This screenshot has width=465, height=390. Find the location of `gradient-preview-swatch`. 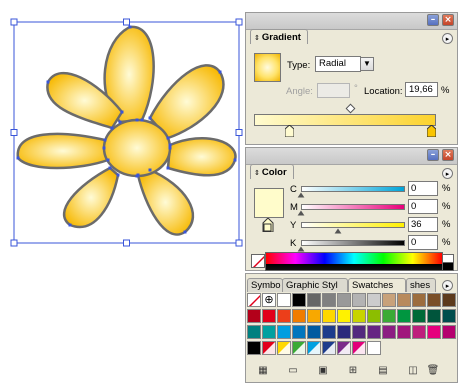

gradient-preview-swatch is located at coordinates (267, 67).